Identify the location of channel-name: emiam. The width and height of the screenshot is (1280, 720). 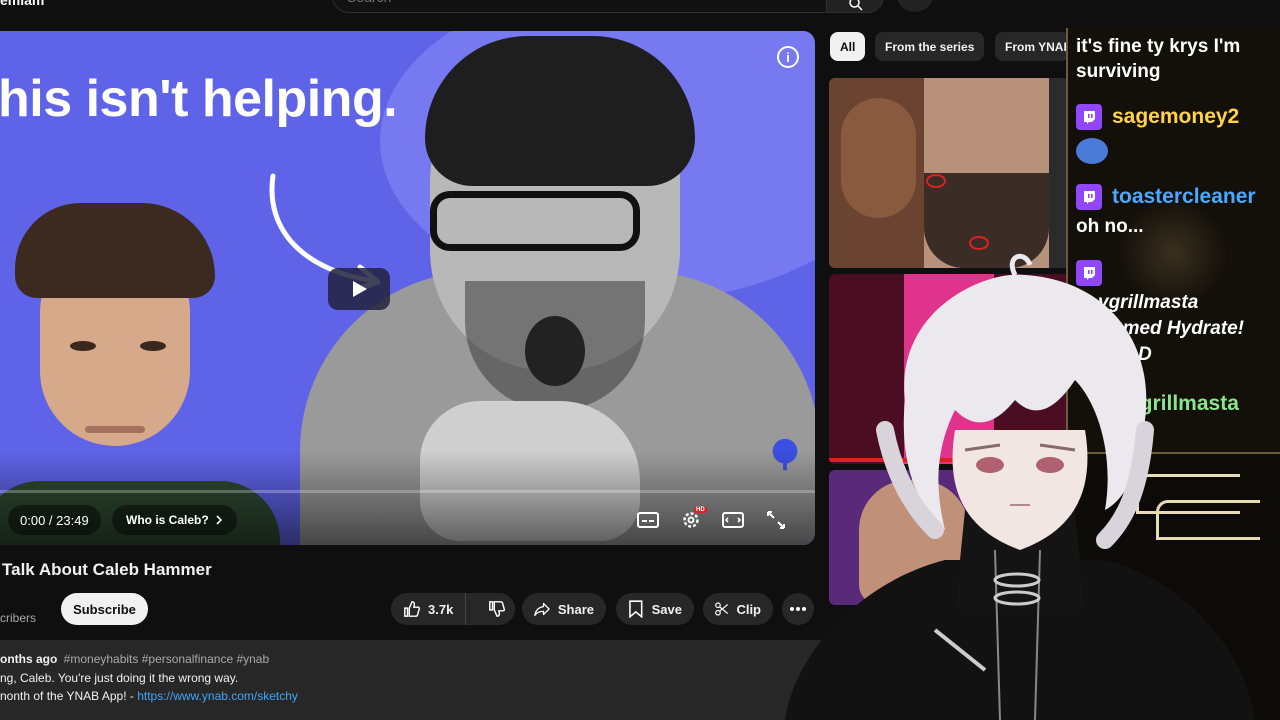
(22, 4).